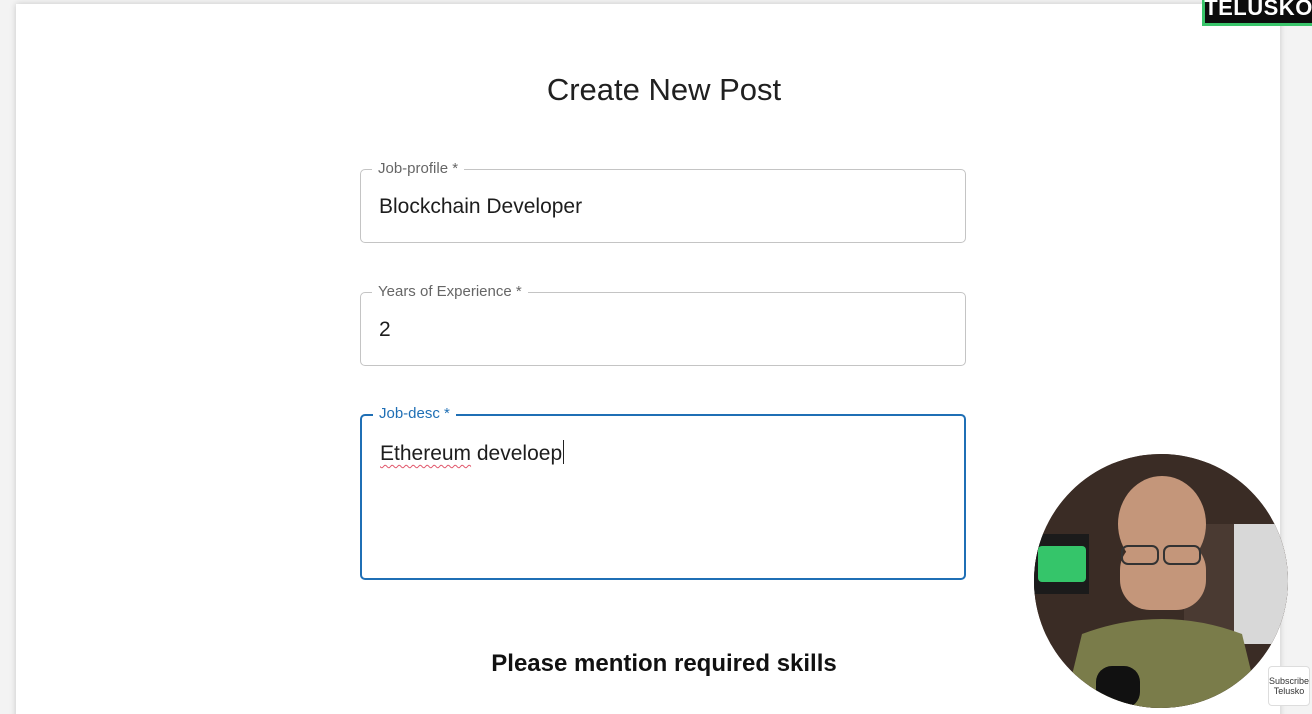  I want to click on presenter-image, so click(1161, 581).